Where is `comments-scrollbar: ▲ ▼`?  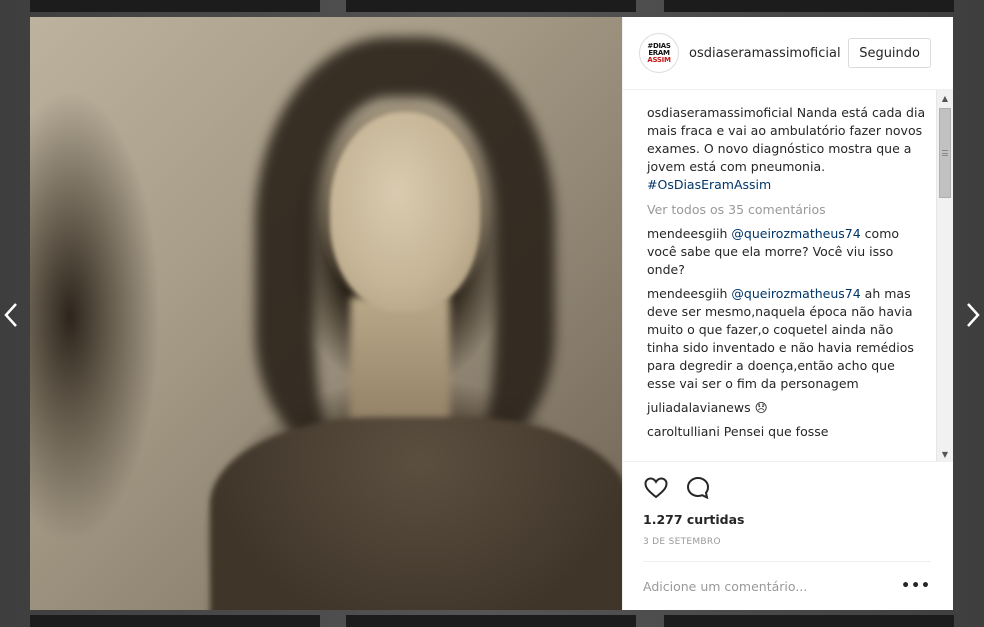 comments-scrollbar: ▲ ▼ is located at coordinates (944, 276).